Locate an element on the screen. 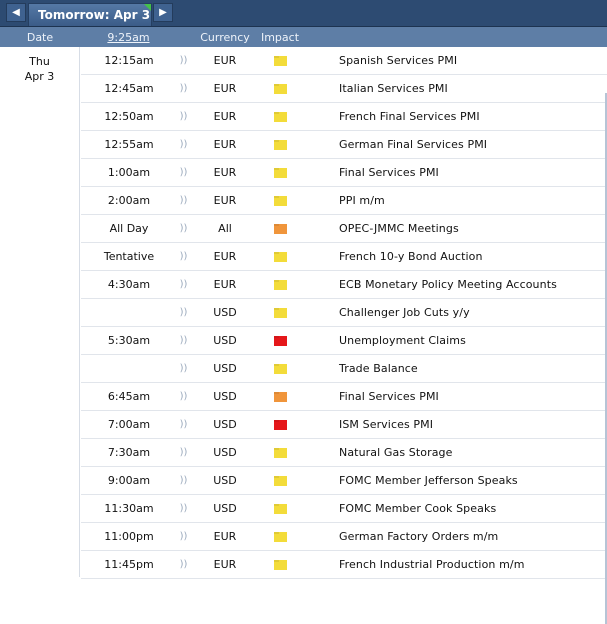 This screenshot has height=624, width=607. event-title: Unemployment Claims is located at coordinates (383, 340).